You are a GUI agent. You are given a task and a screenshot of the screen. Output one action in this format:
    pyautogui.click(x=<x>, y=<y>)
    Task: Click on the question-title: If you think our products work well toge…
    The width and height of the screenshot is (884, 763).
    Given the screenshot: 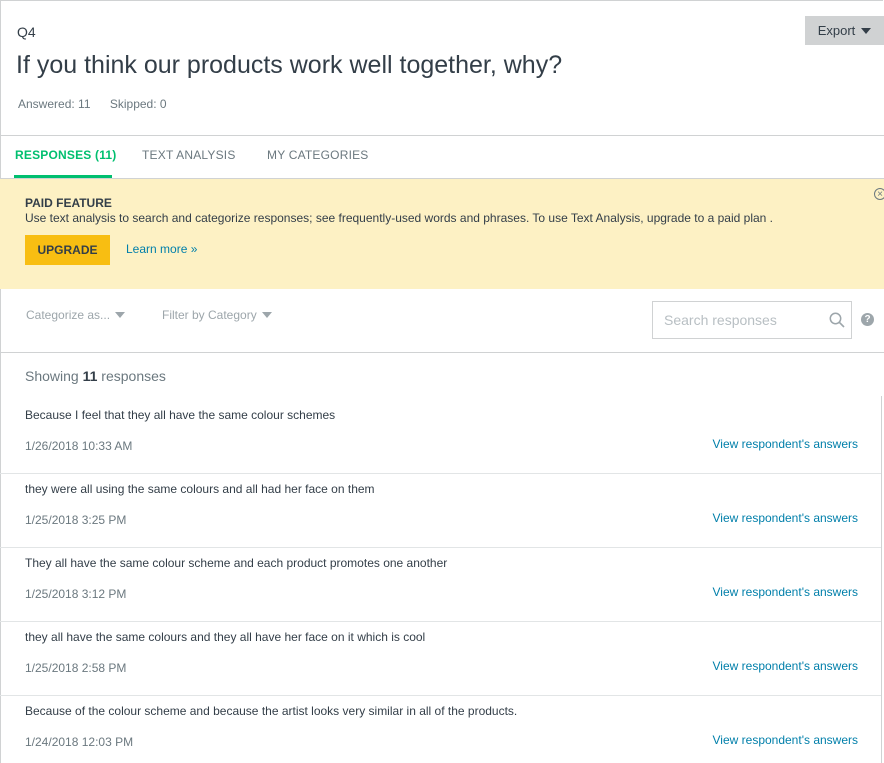 What is the action you would take?
    pyautogui.click(x=289, y=65)
    